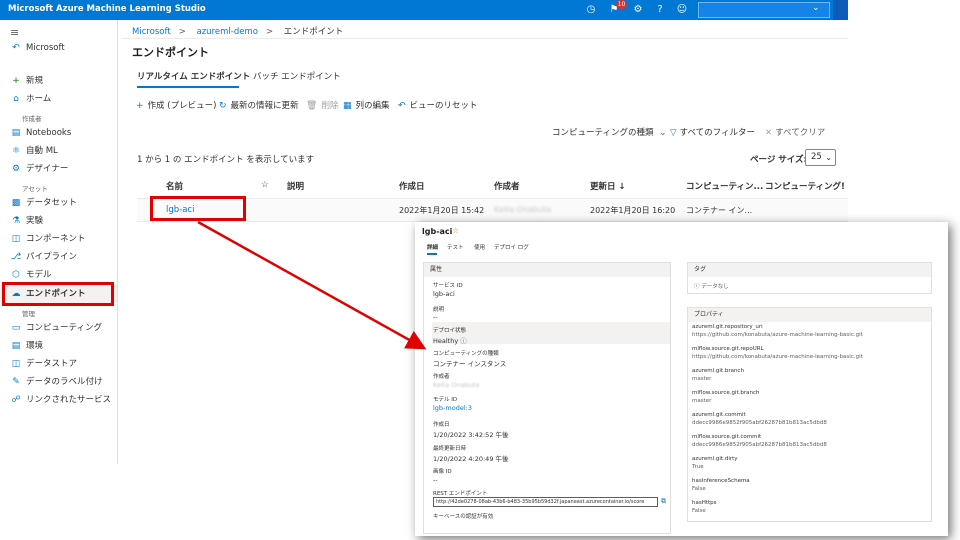 Image resolution: width=960 pixels, height=540 pixels. What do you see at coordinates (809, 278) in the screenshot?
I see `tags-card: タグ ⓘ データなし` at bounding box center [809, 278].